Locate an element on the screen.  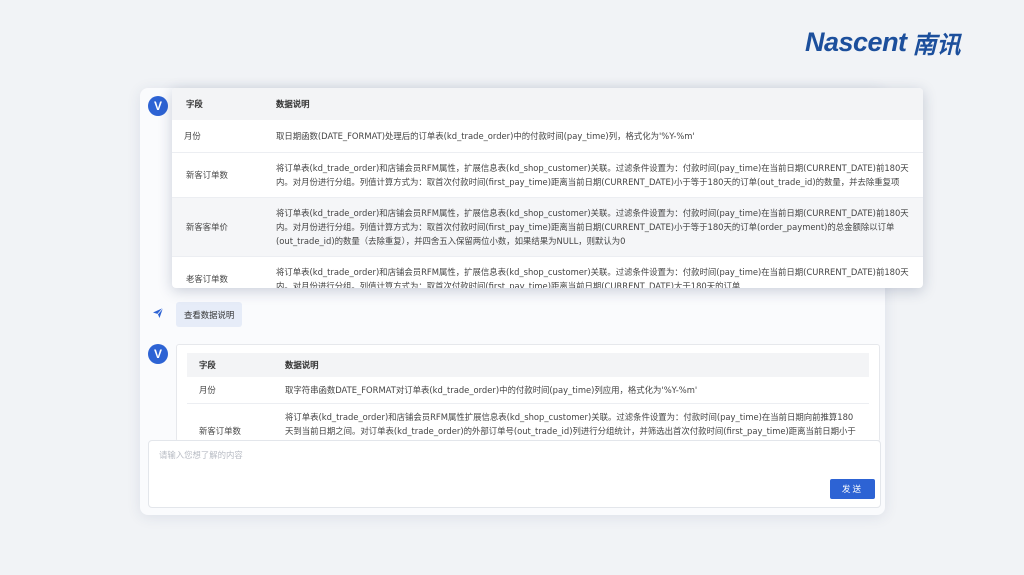
send-button: 发送 is located at coordinates (852, 489).